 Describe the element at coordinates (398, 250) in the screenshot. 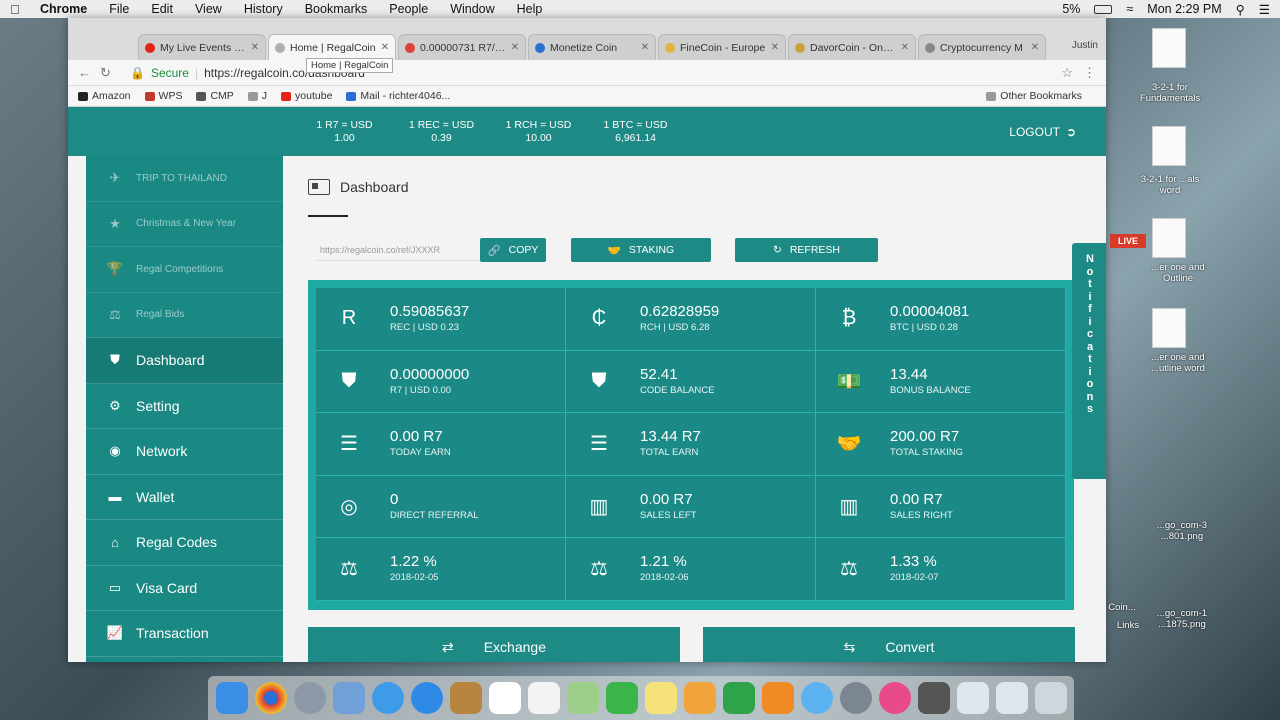

I see `referral-link-field: https://regalcoin.co/ref/JXXXR` at that location.